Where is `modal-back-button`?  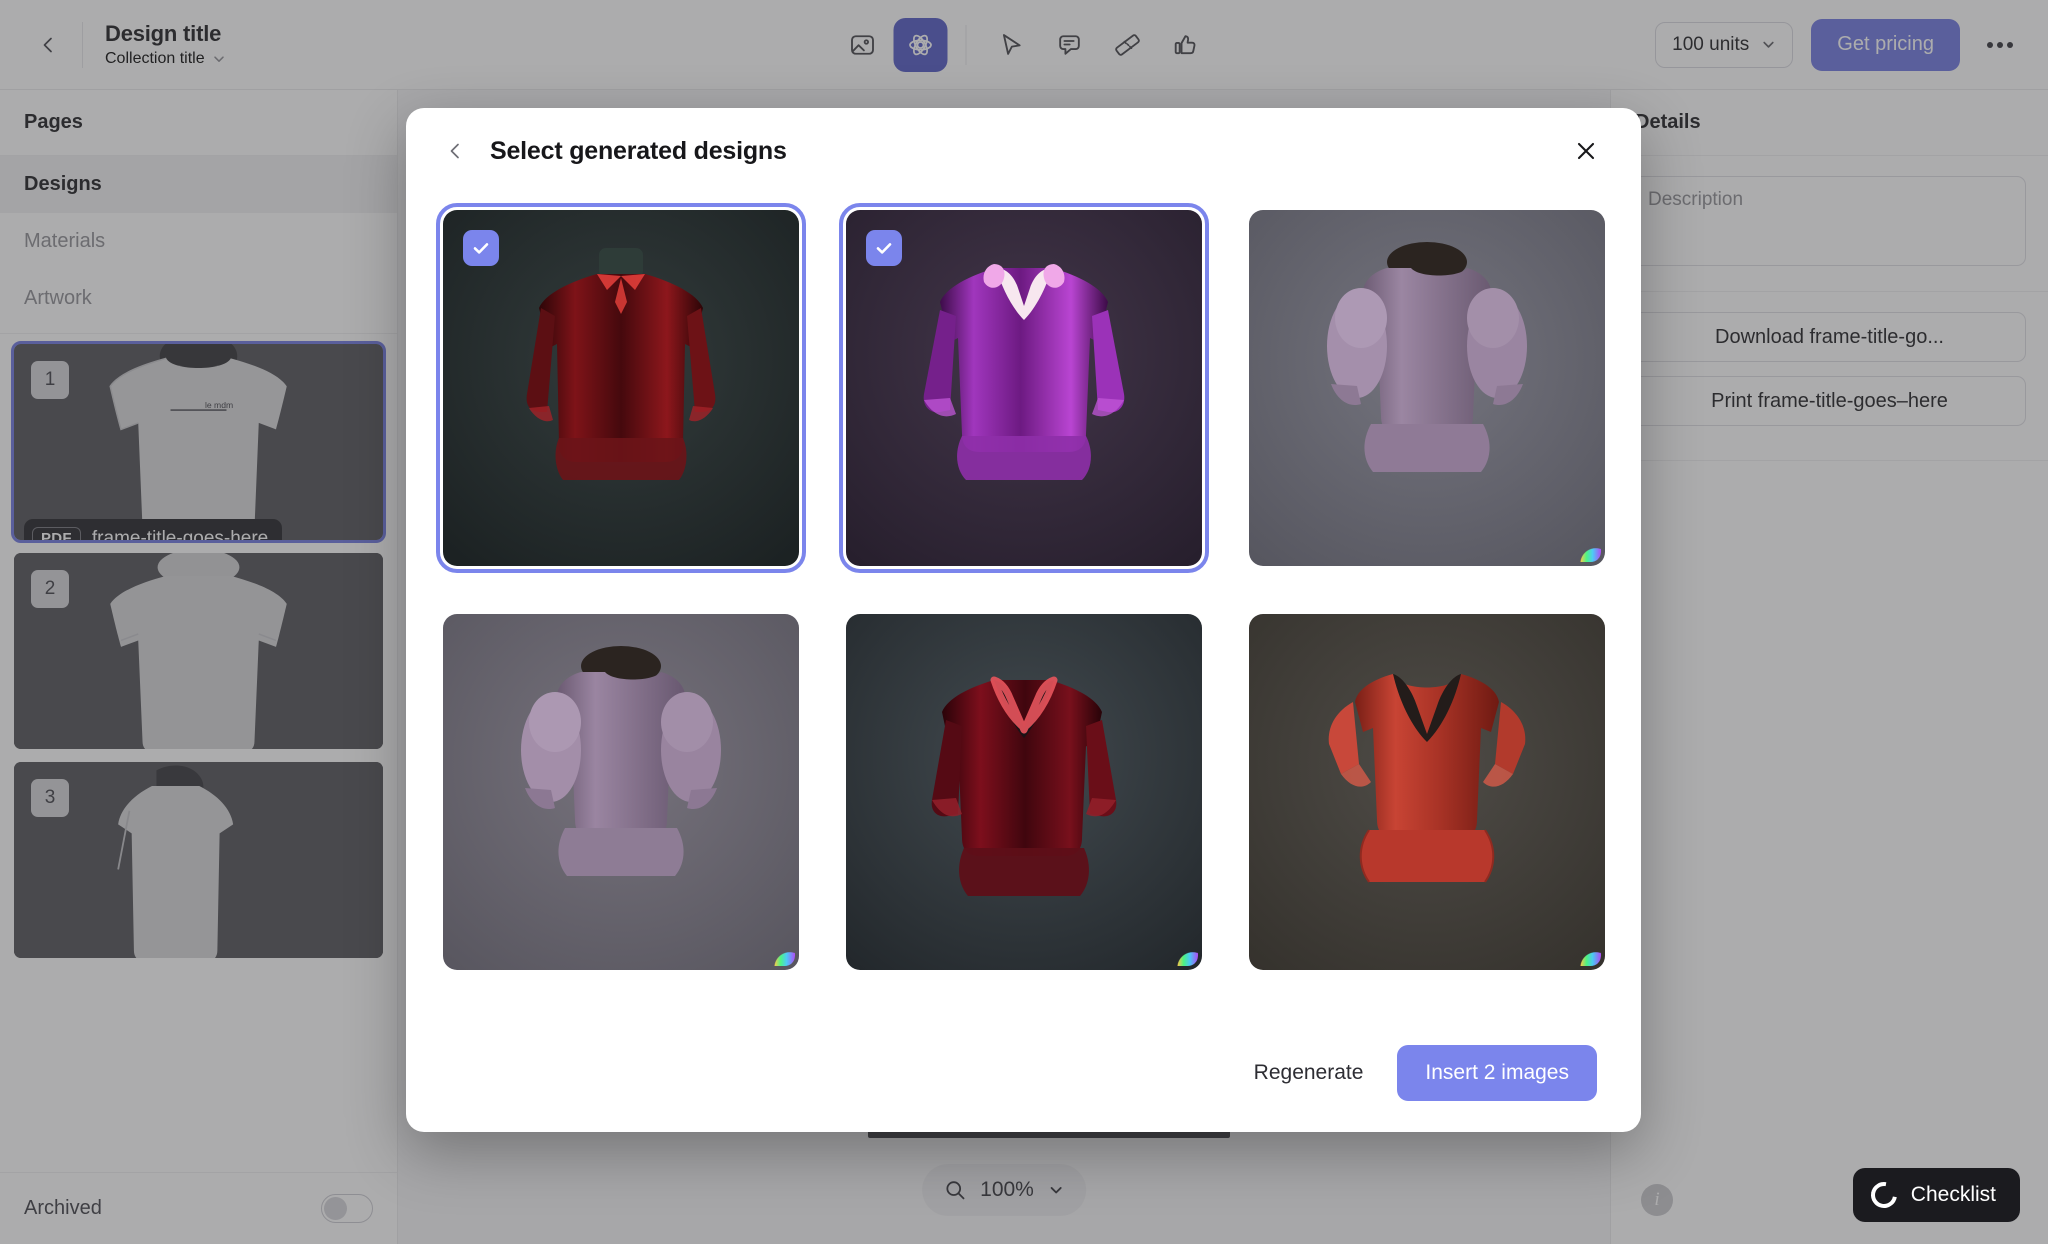
modal-back-button is located at coordinates (455, 151).